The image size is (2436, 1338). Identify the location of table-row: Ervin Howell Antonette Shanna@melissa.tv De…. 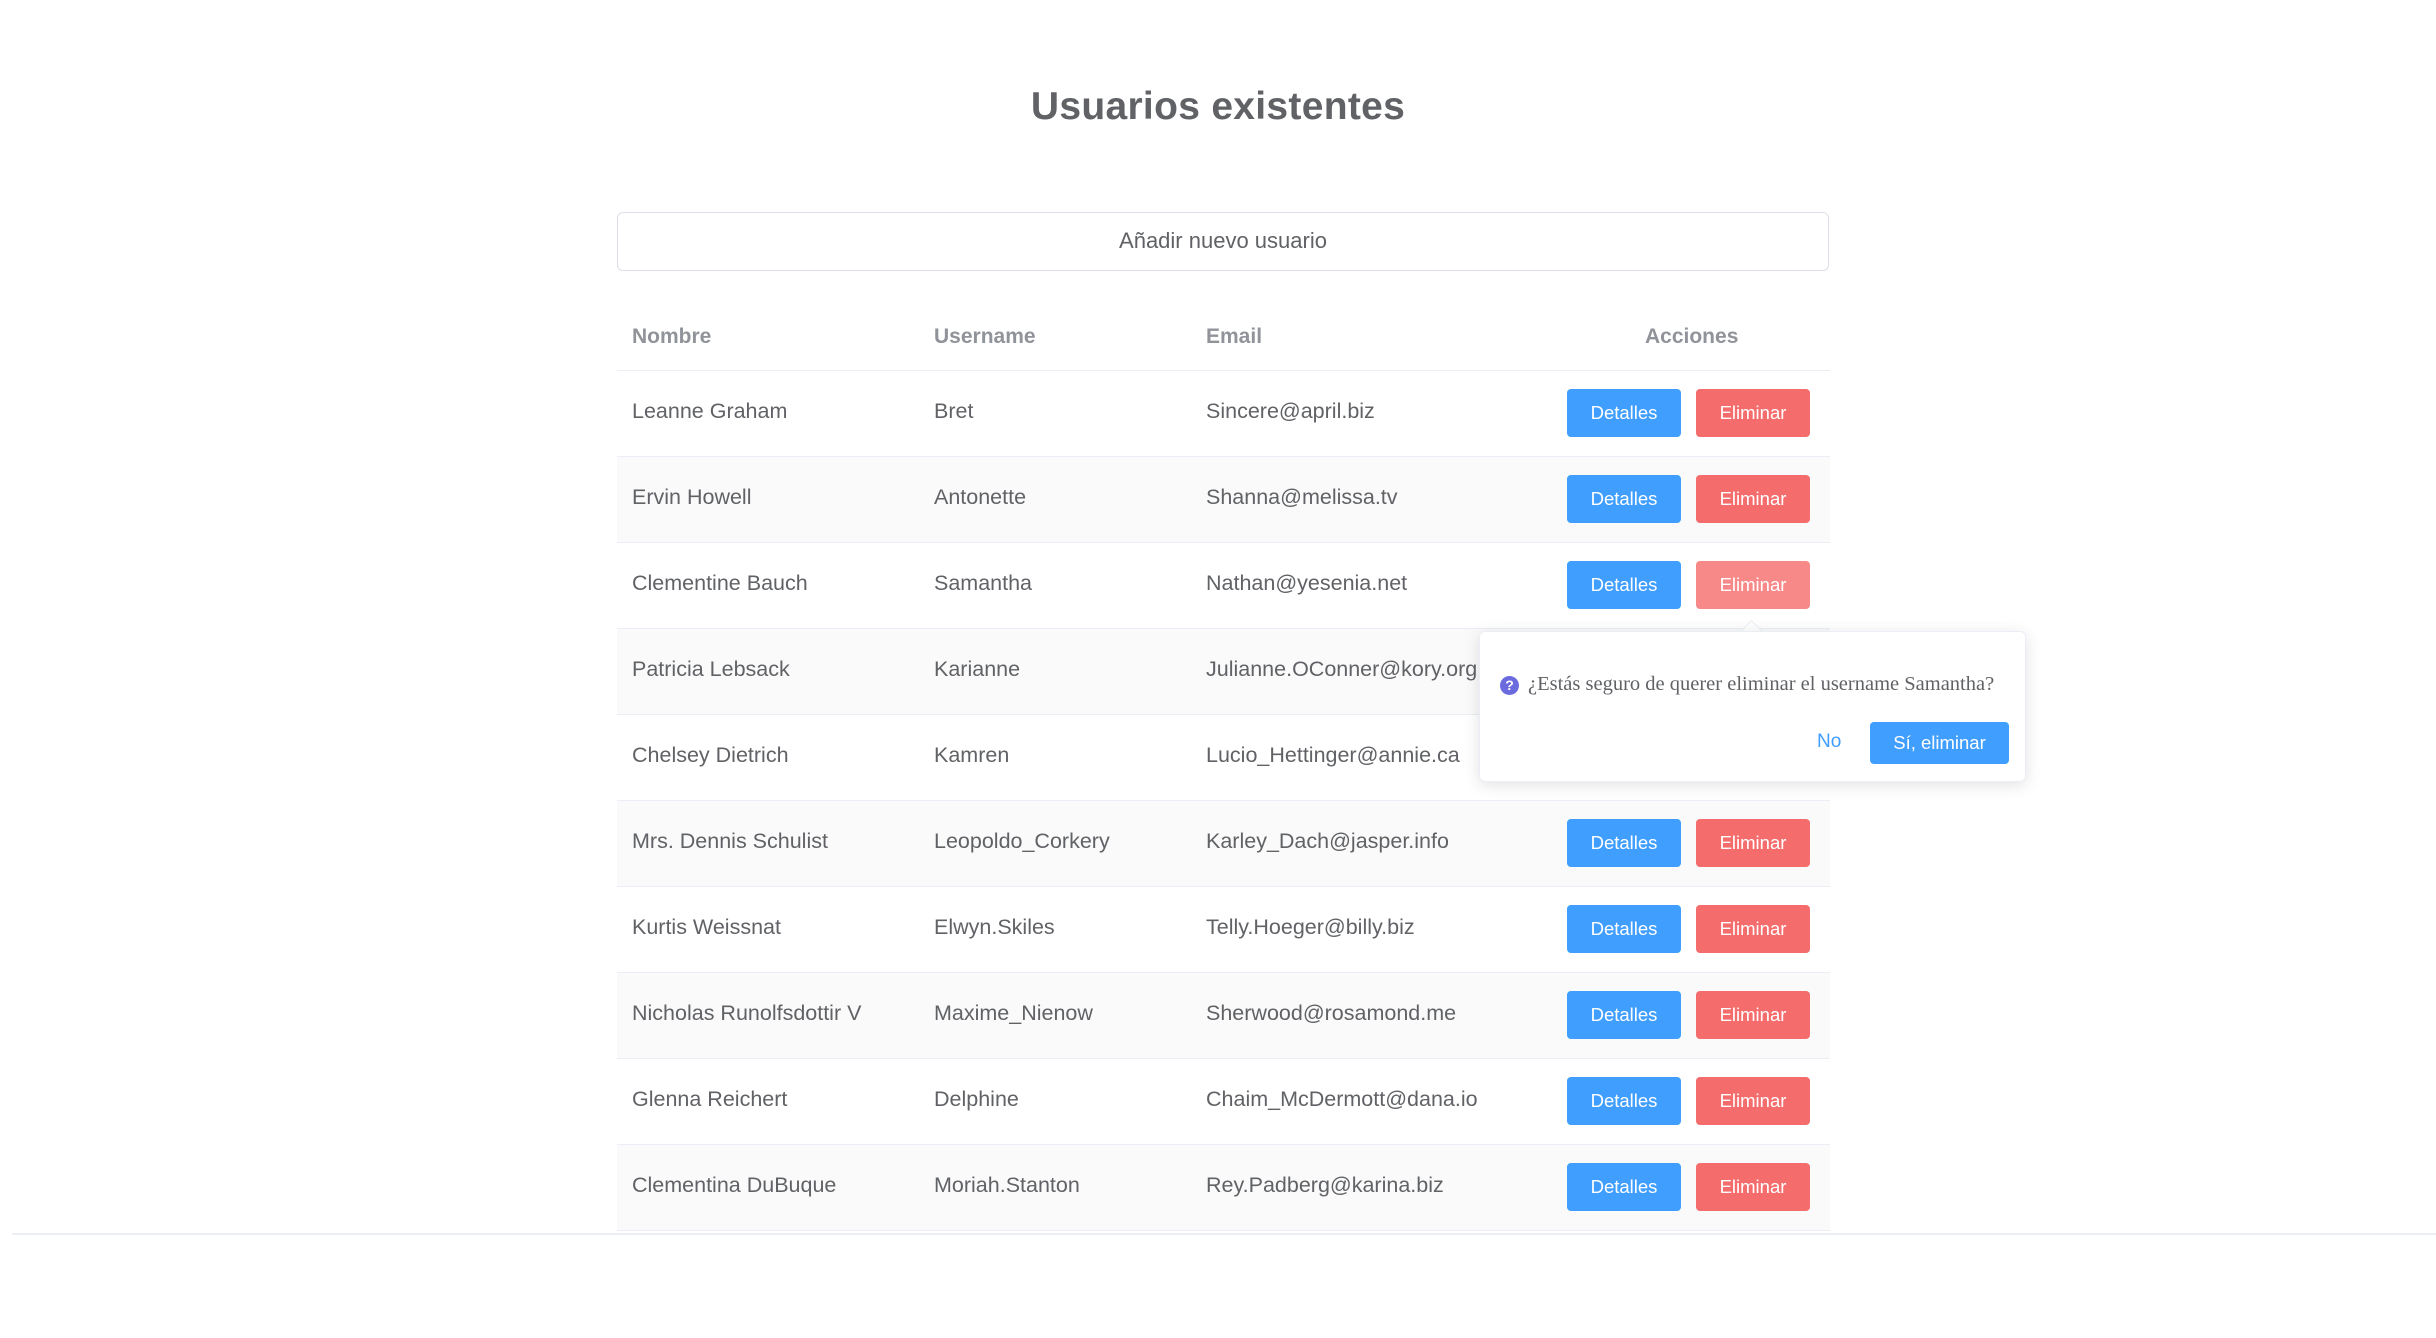
(1223, 500).